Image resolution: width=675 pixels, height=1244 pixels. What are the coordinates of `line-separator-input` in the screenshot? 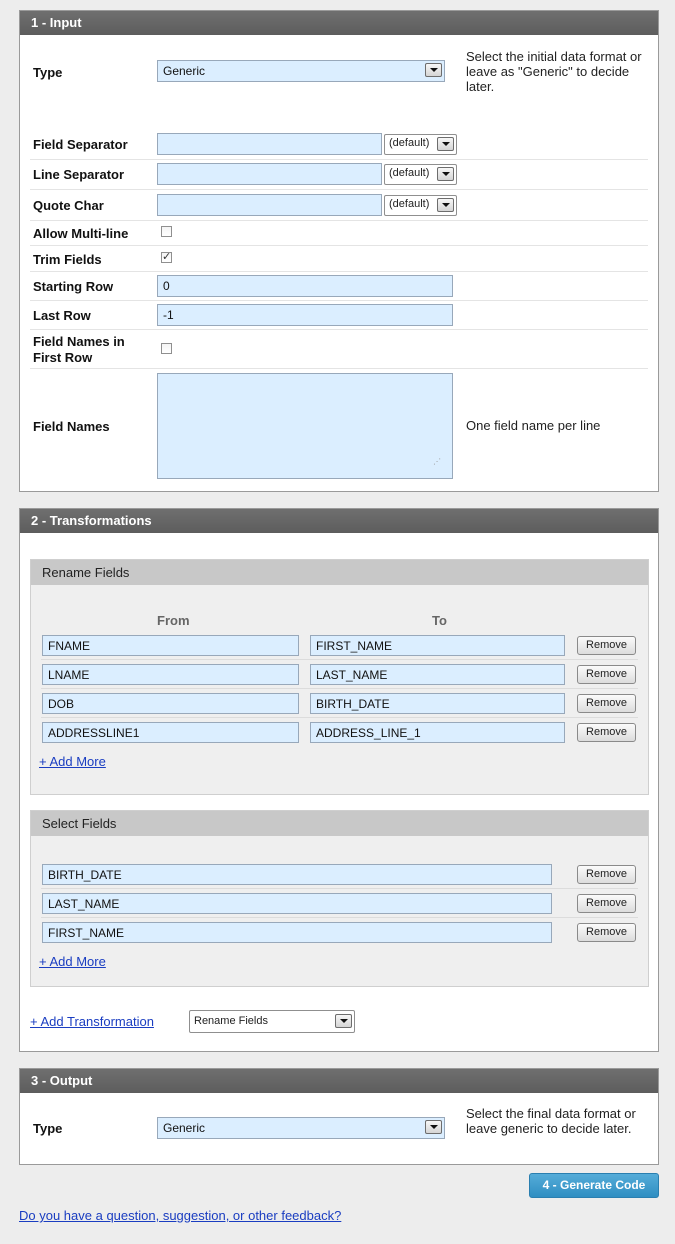 It's located at (269, 174).